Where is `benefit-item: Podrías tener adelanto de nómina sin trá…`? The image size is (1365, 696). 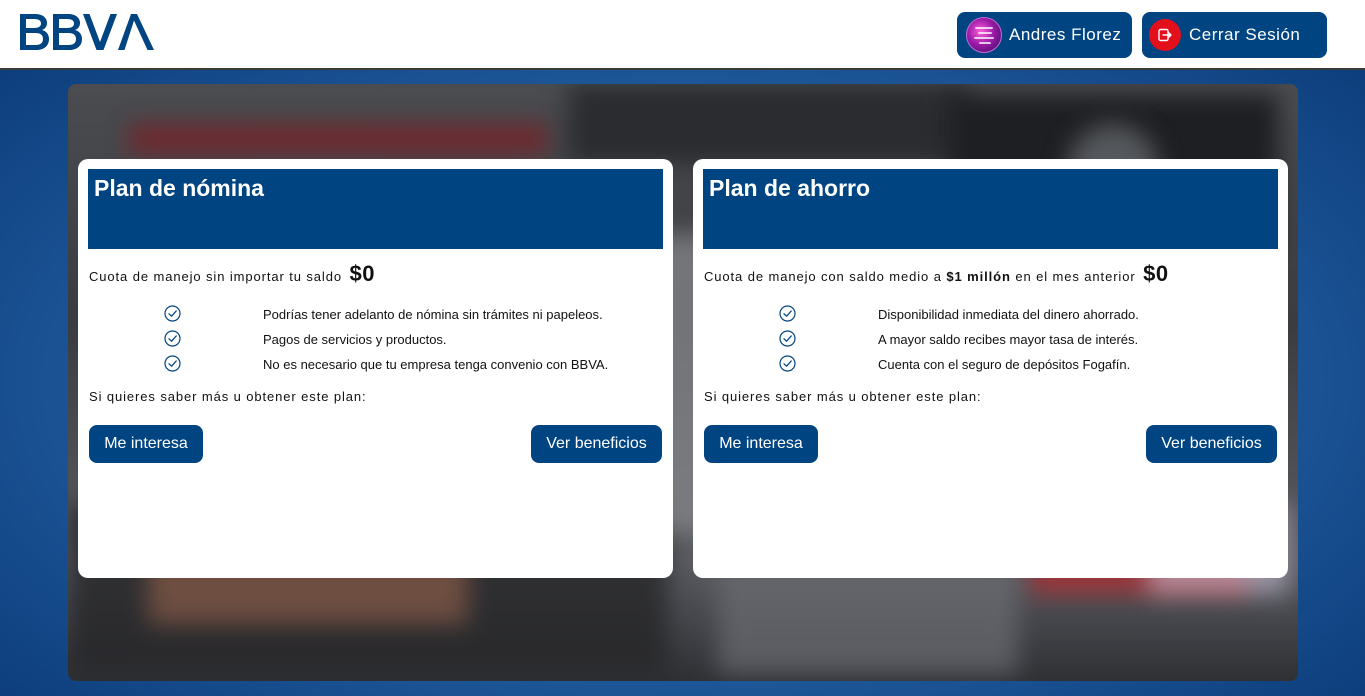
benefit-item: Podrías tener adelanto de nómina sin trá… is located at coordinates (375, 315).